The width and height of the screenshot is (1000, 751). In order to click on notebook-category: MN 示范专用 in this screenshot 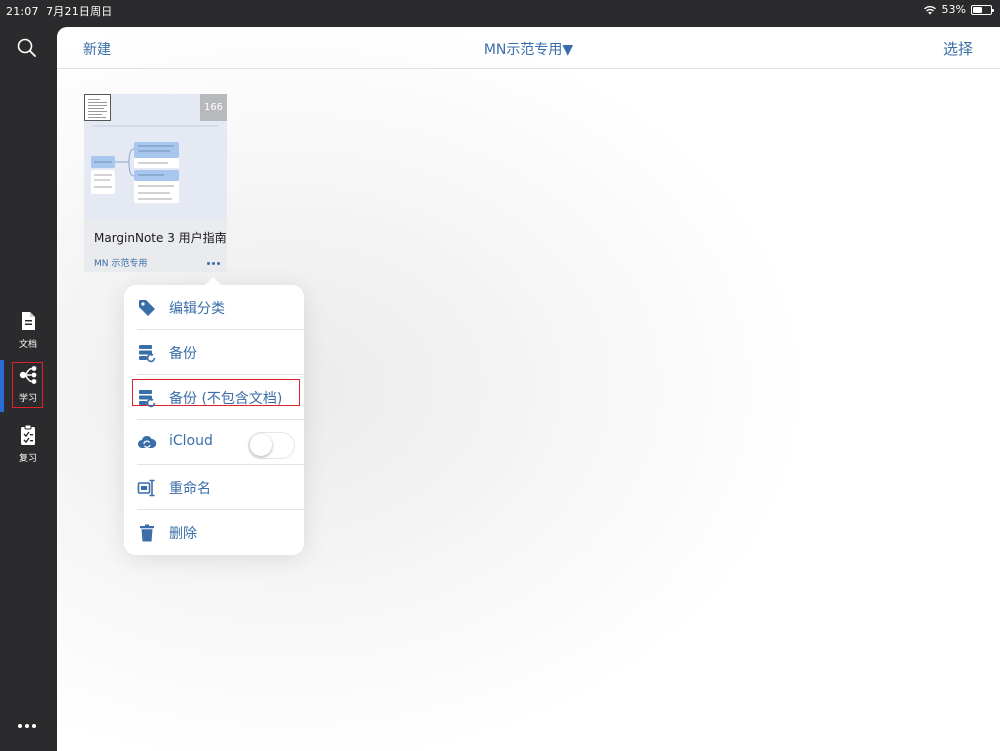, I will do `click(121, 264)`.